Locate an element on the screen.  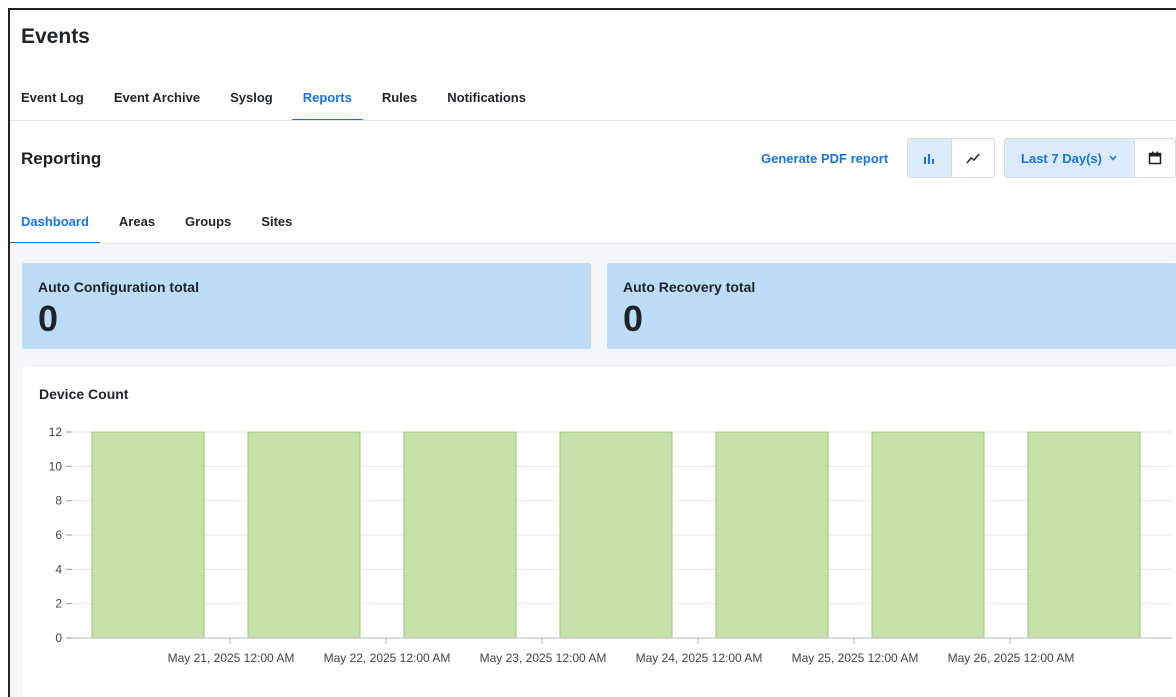
kpi-auto-recovery: Auto Recovery total 0 is located at coordinates (891, 306).